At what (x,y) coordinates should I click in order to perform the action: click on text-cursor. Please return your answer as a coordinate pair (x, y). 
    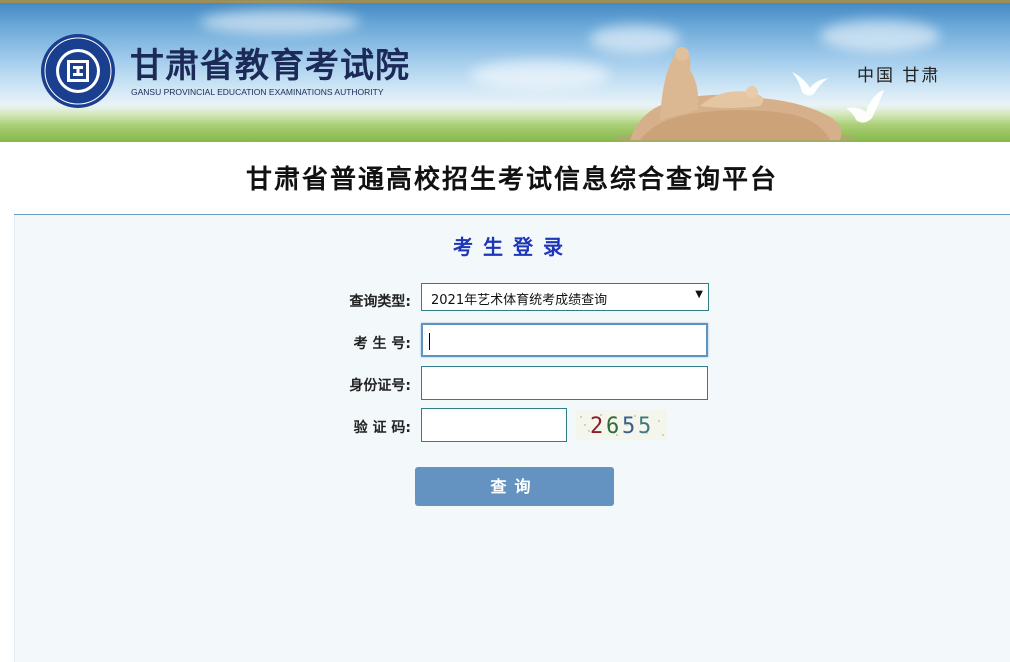
    Looking at the image, I should click on (429, 341).